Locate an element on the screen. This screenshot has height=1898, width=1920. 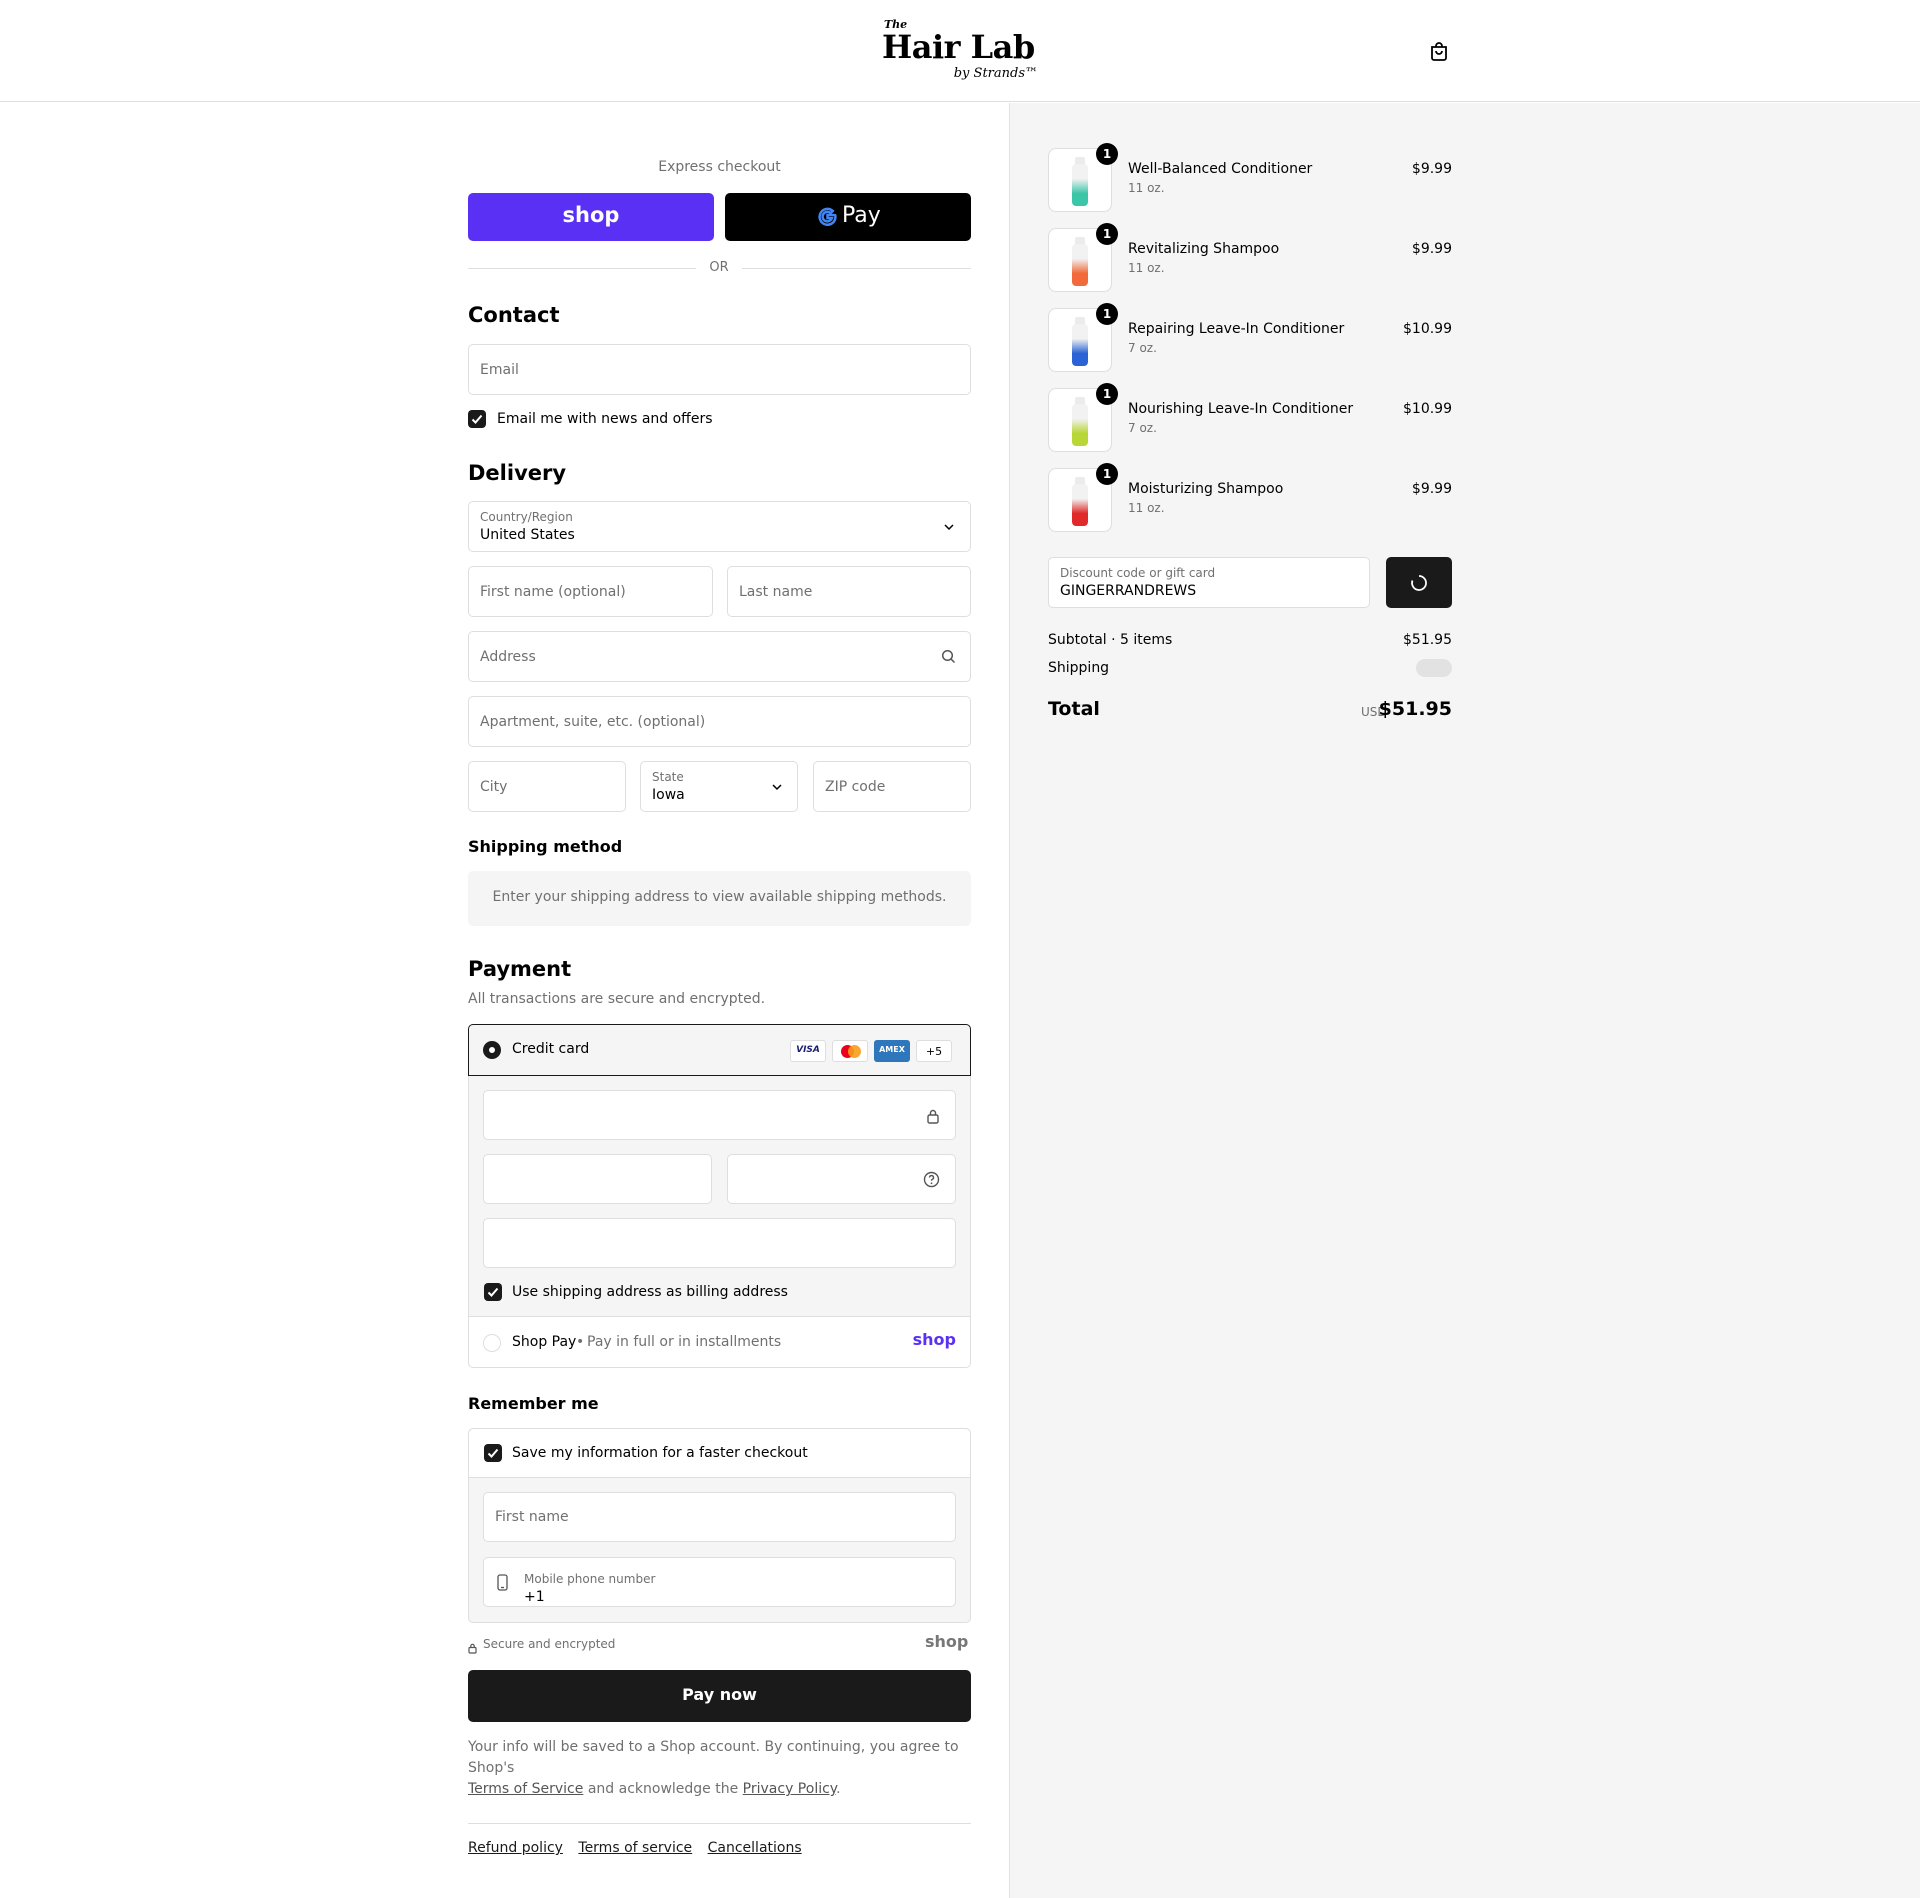
card-number-field is located at coordinates (719, 1115).